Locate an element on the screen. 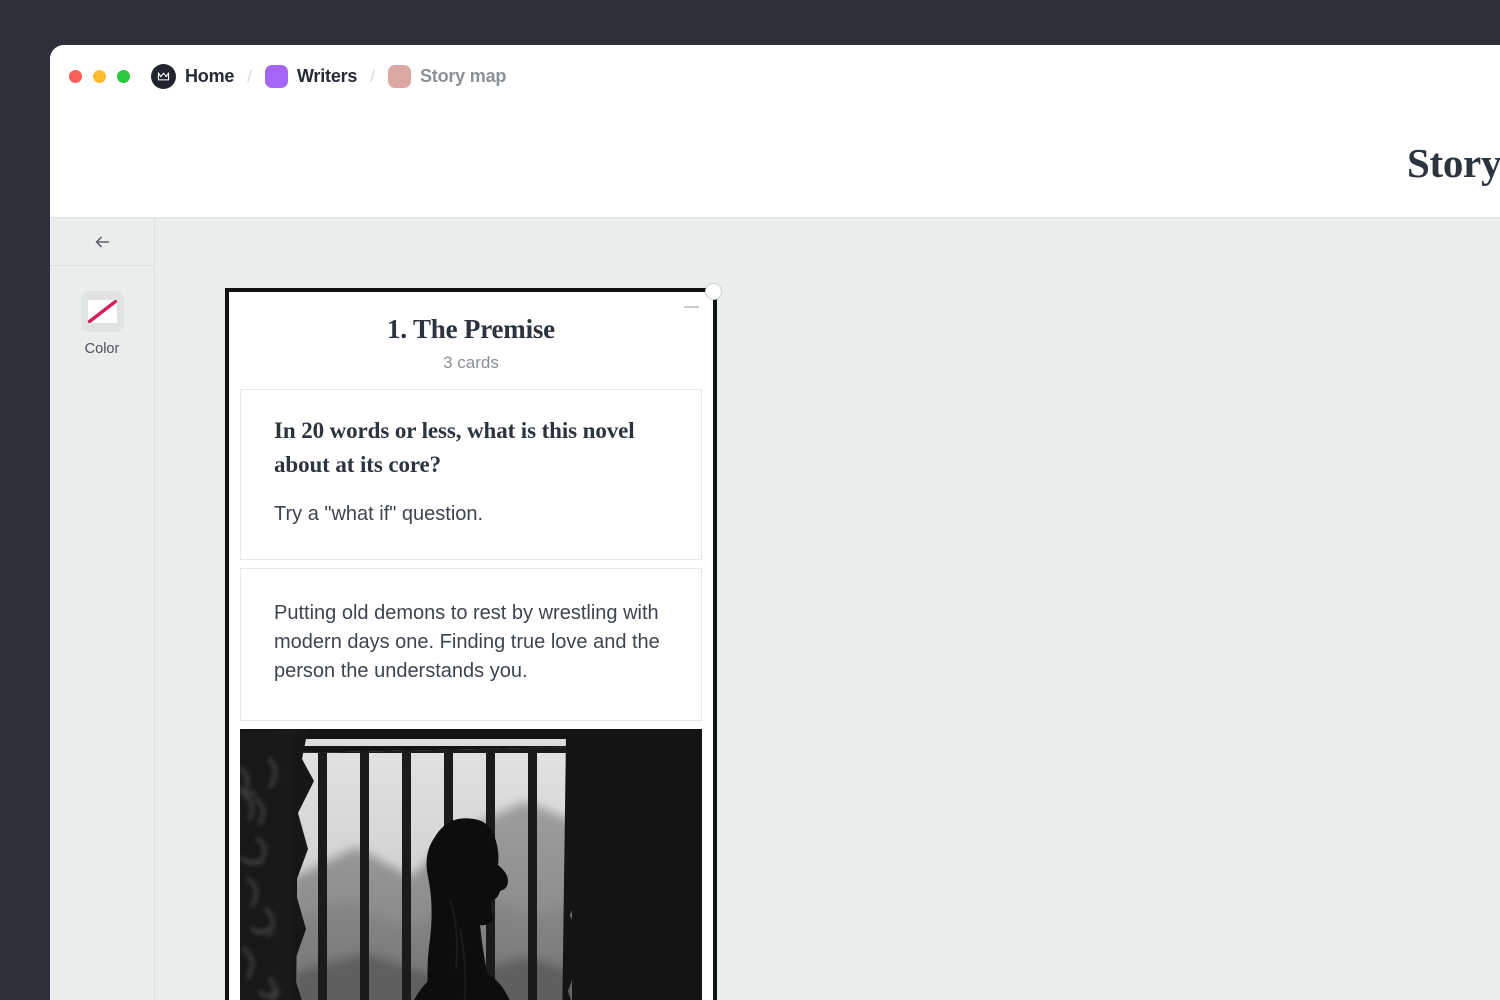 This screenshot has width=1500, height=1000. breadcrumb-item-writers: Writers is located at coordinates (311, 76).